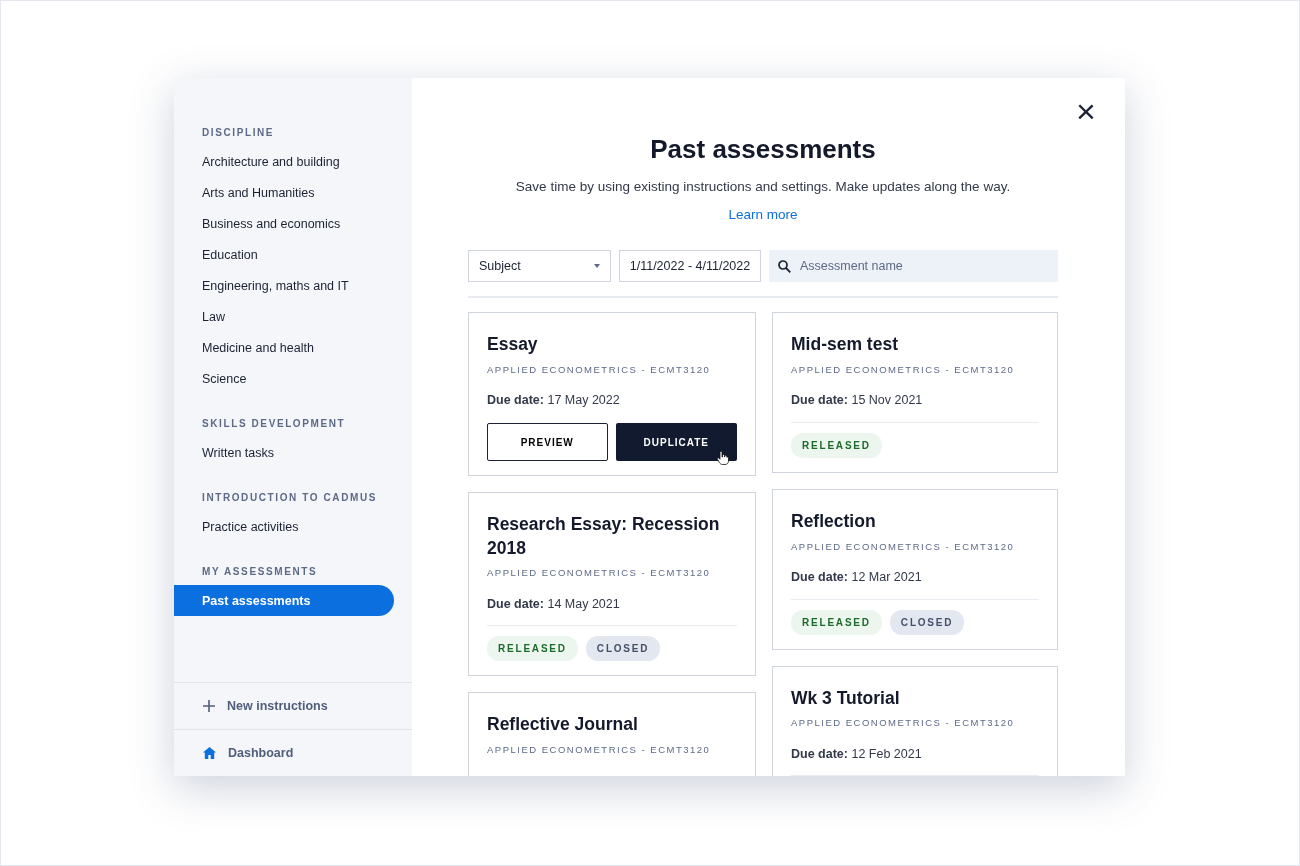 Image resolution: width=1300 pixels, height=866 pixels. What do you see at coordinates (284, 347) in the screenshot?
I see `sidebar-item: Medicine and health` at bounding box center [284, 347].